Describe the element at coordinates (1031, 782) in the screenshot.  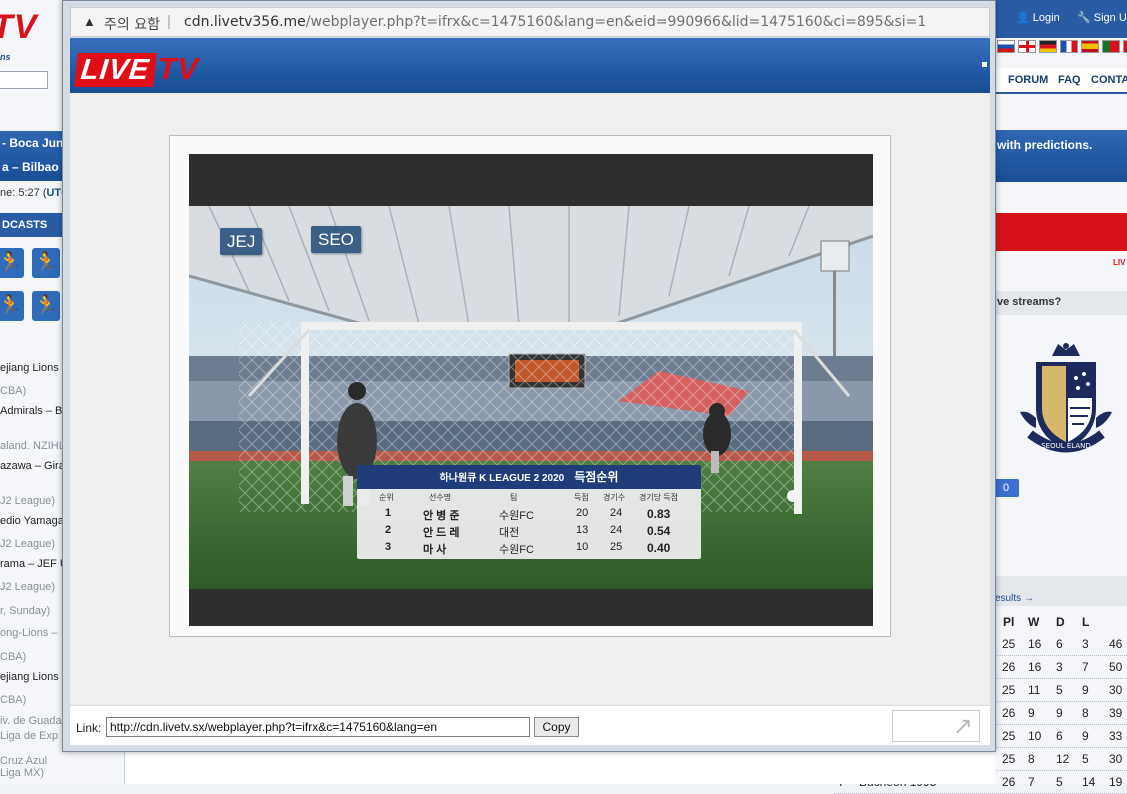
I see `table-cell-w: 7` at that location.